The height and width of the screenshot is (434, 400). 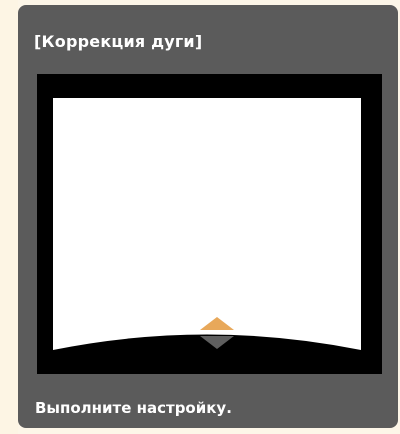 I want to click on left-margin, so click(x=9, y=217).